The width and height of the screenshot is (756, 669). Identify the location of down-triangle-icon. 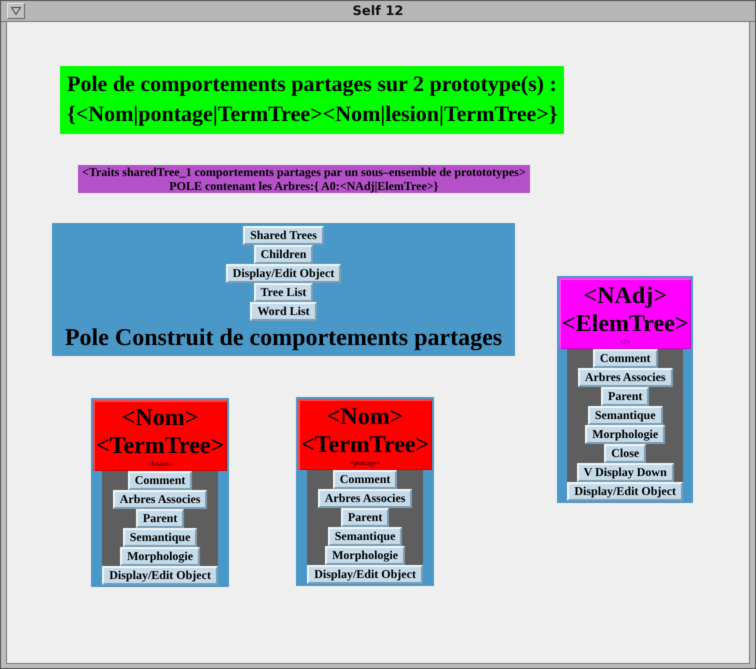
(16, 11).